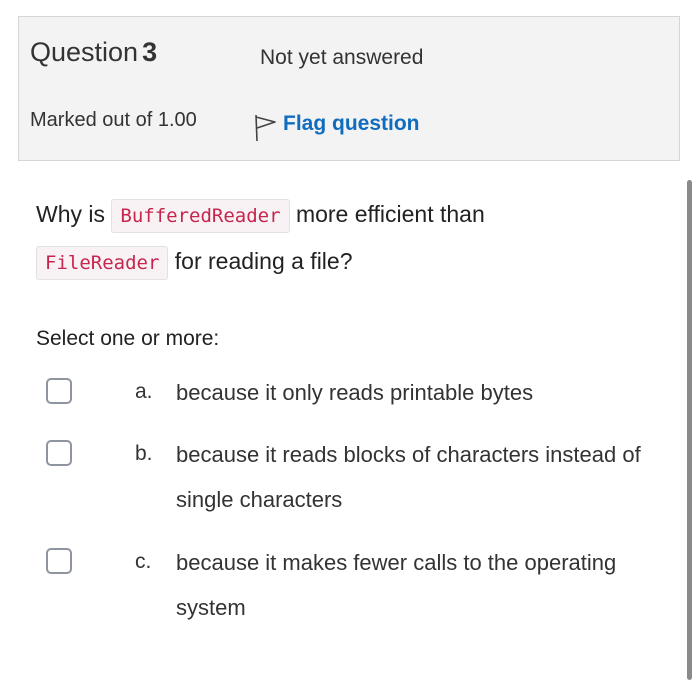  What do you see at coordinates (351, 123) in the screenshot?
I see `flag-question-label: Flag question` at bounding box center [351, 123].